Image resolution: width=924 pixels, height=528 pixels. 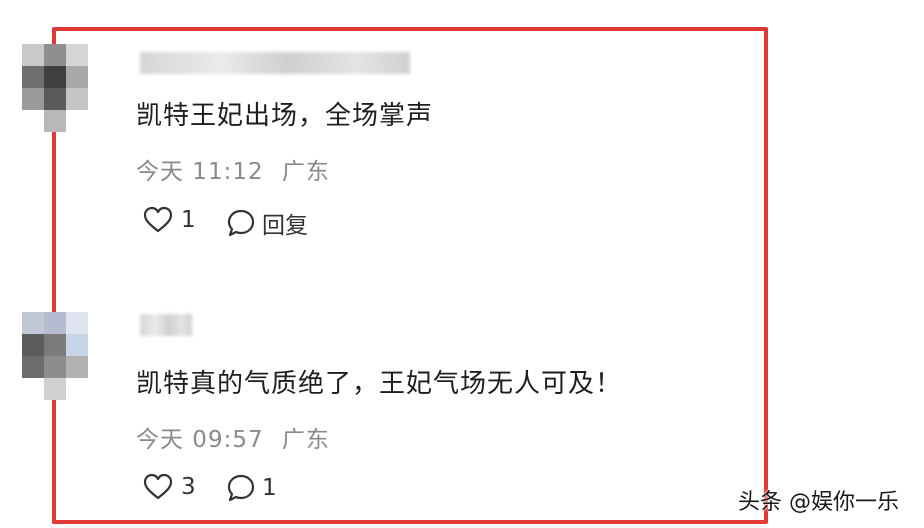 I want to click on comment-time: 今天 11:12, so click(x=200, y=172).